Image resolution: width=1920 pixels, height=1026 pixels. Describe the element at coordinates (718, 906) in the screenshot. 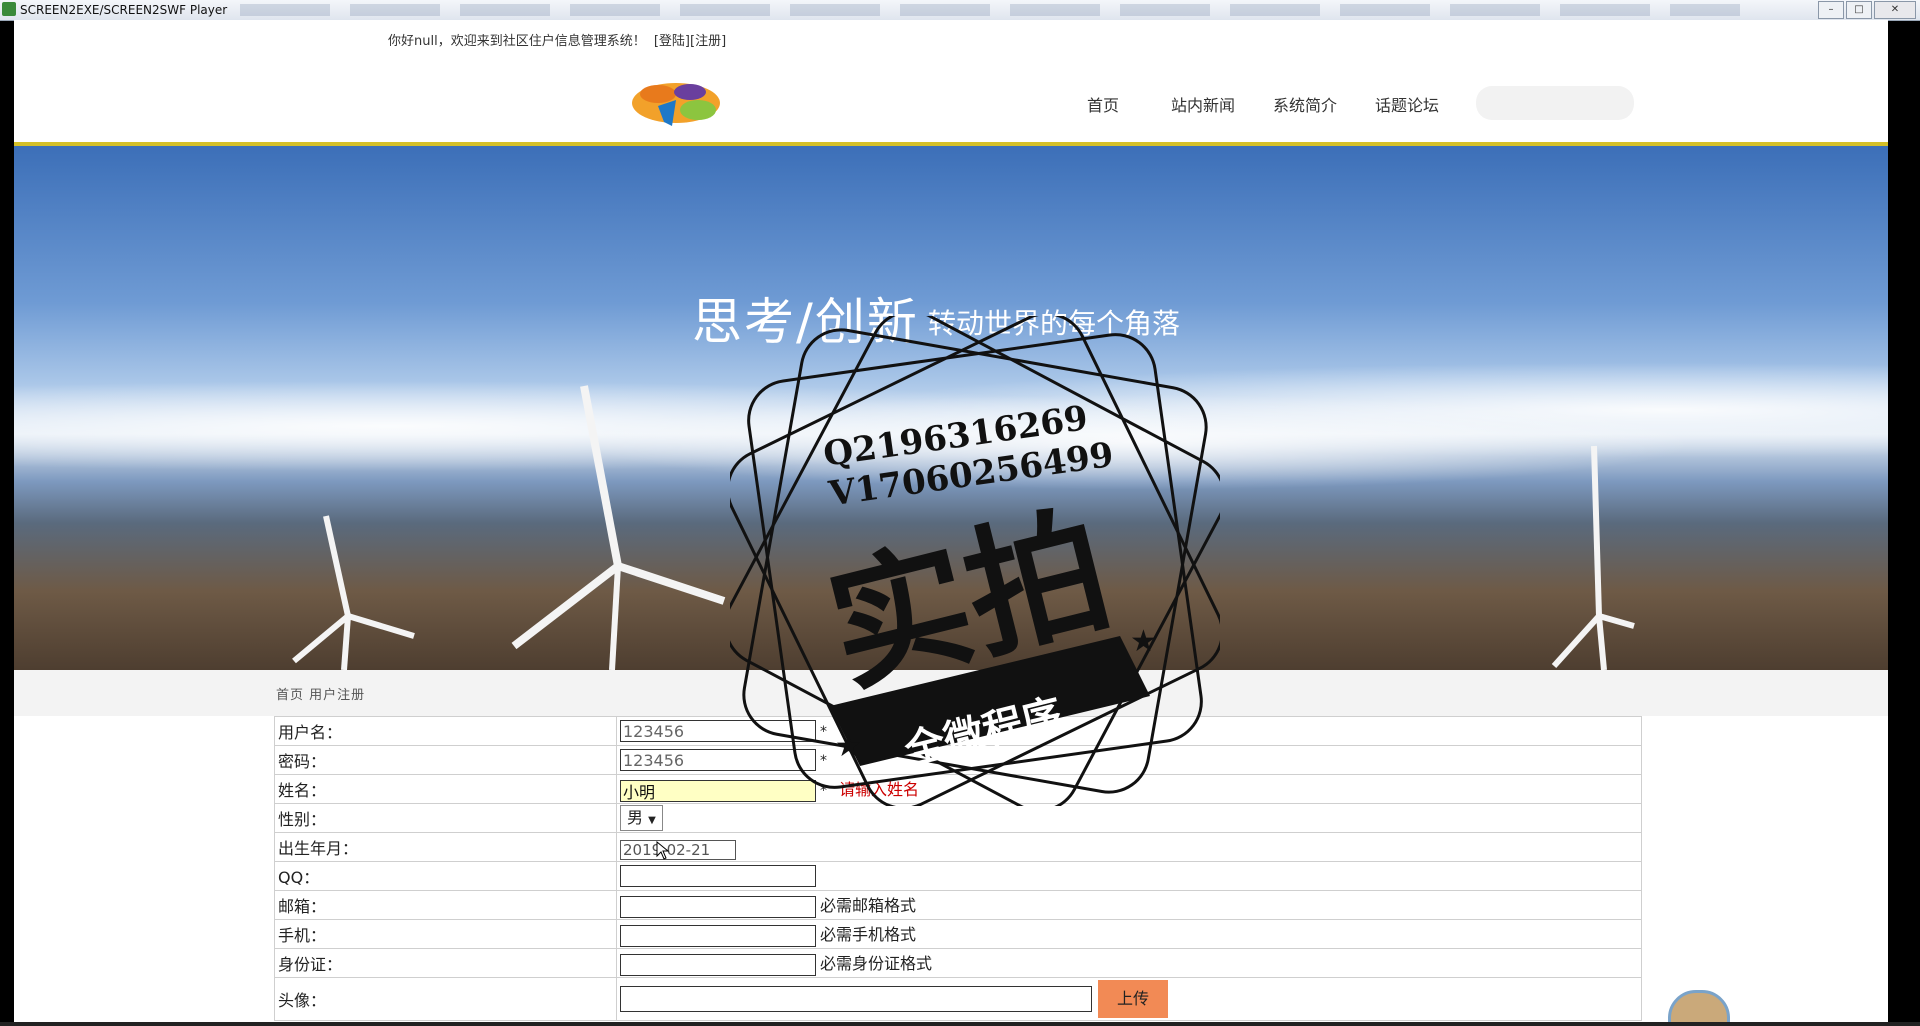

I see `email-field` at that location.